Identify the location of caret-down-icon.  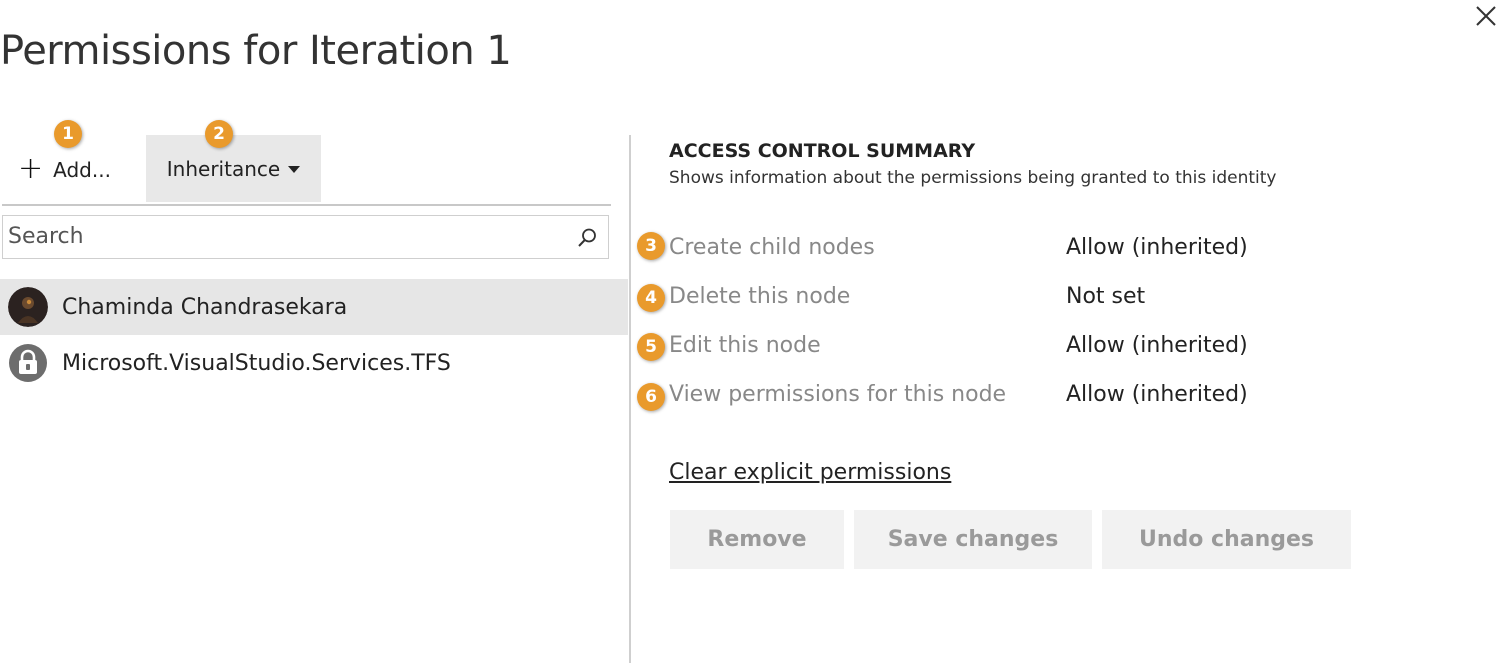
(294, 169).